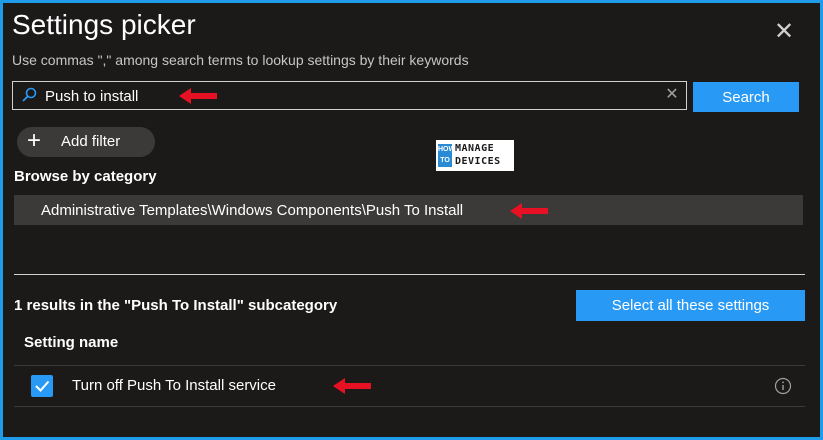  I want to click on info-icon, so click(783, 386).